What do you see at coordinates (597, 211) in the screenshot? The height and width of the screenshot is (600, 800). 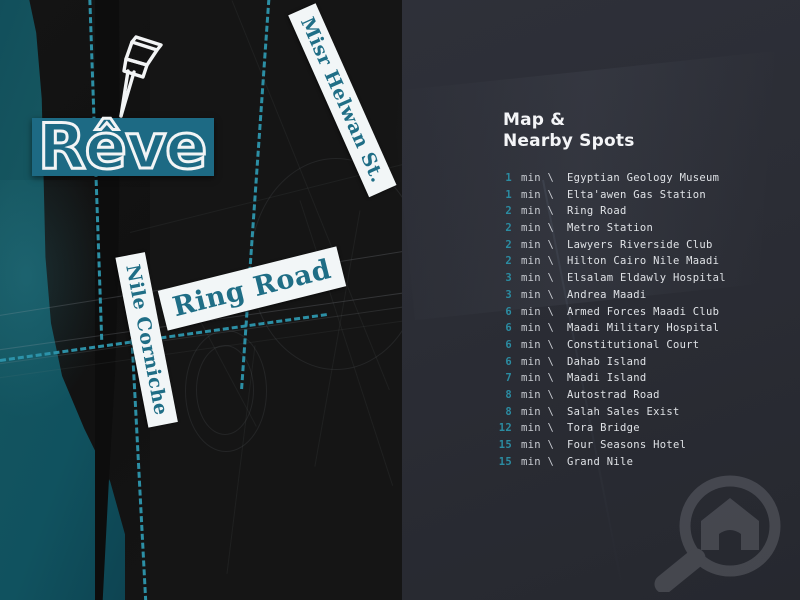 I see `spot-name: Ring Road` at bounding box center [597, 211].